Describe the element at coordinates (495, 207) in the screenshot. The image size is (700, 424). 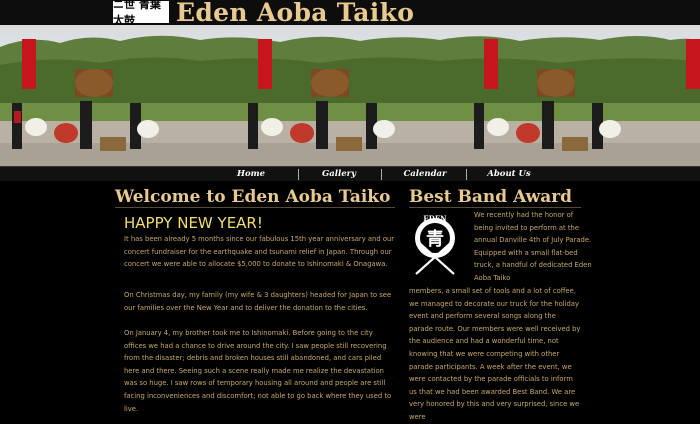
I see `side-heading-divider` at that location.